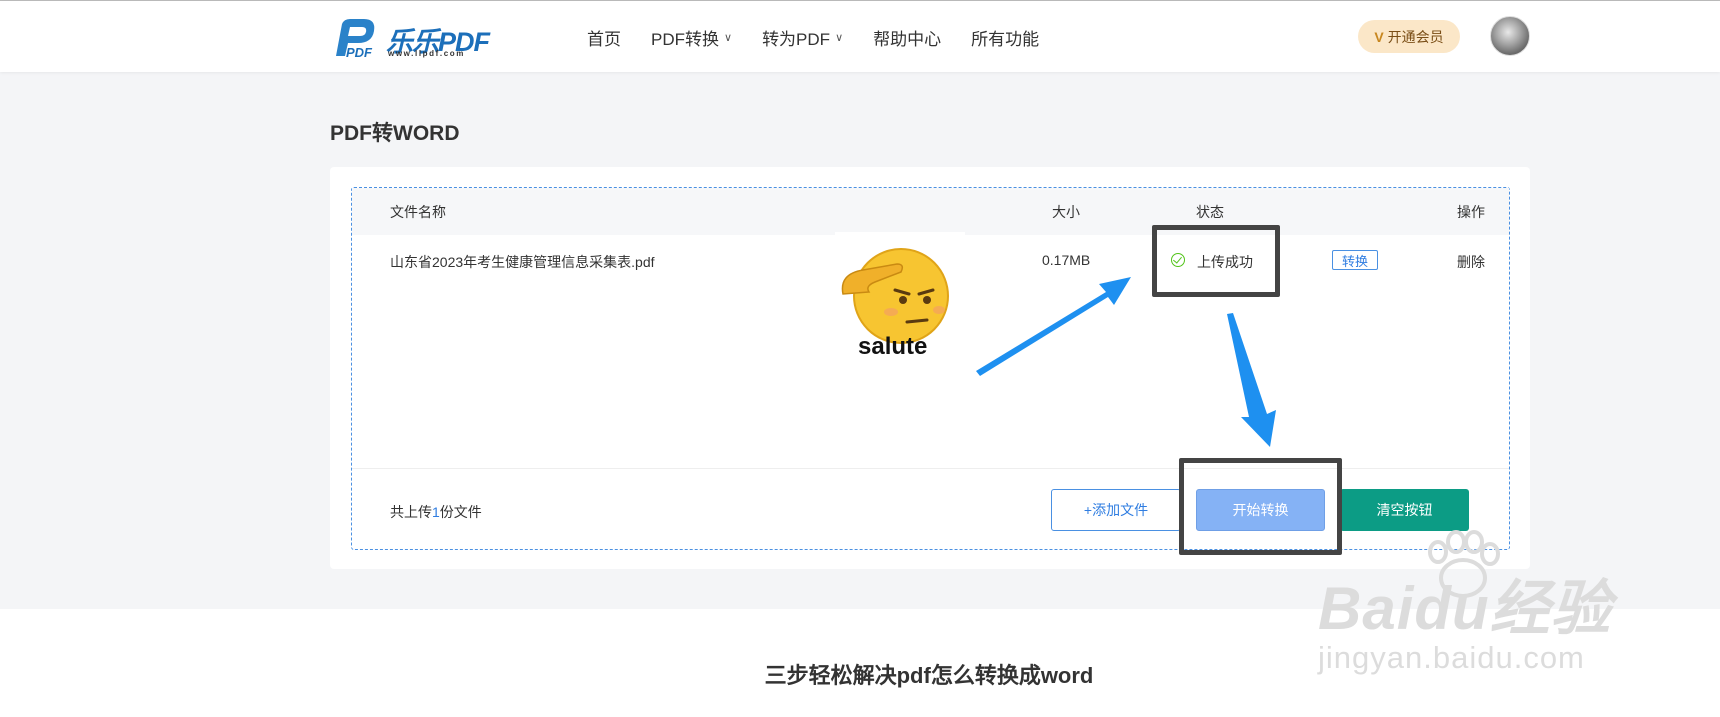  What do you see at coordinates (1471, 262) in the screenshot?
I see `delete-file-button: 删除` at bounding box center [1471, 262].